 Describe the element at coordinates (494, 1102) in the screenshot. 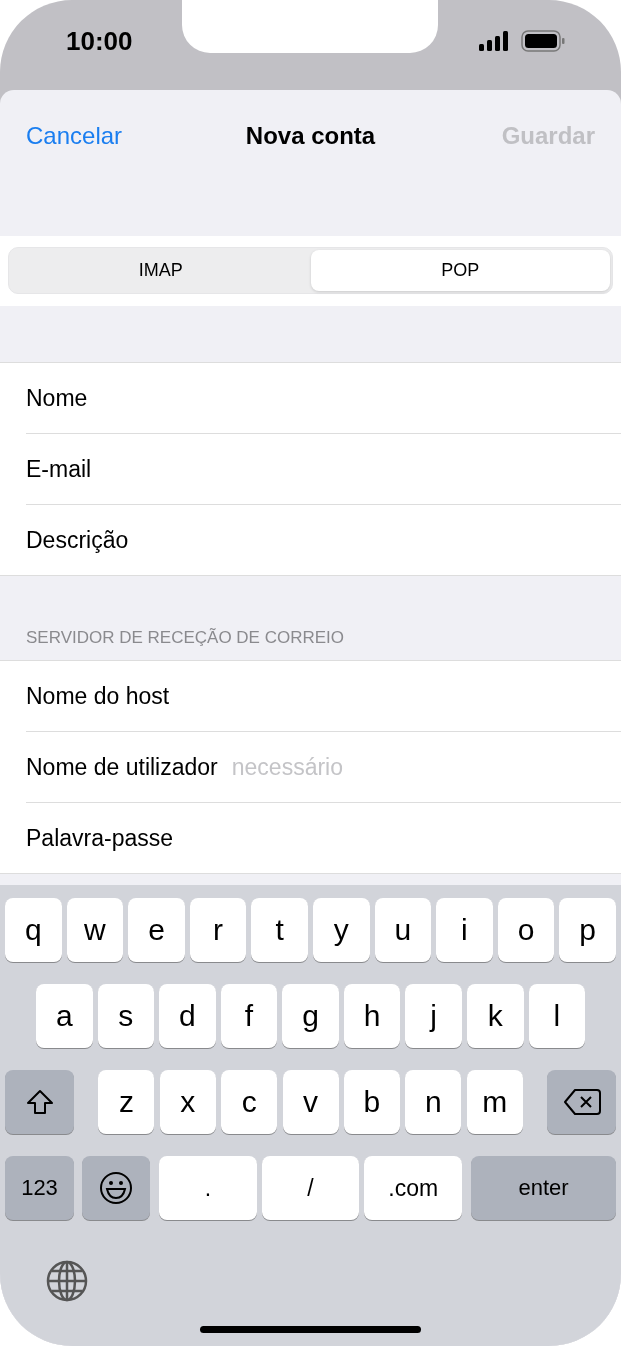

I see `letter-key: m` at that location.